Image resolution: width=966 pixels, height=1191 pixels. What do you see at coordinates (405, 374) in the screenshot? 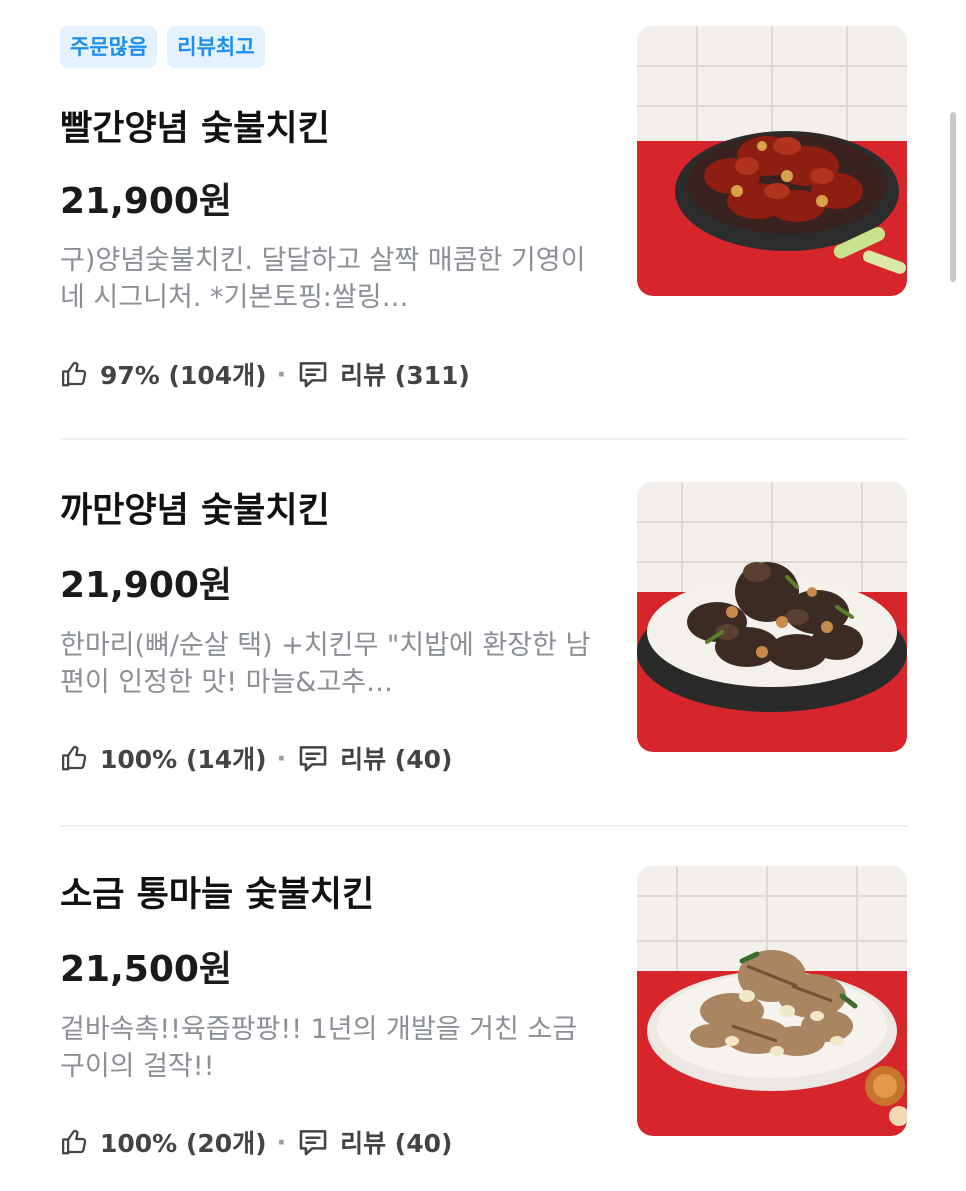
I see `review-count-text: 리뷰 (311)` at bounding box center [405, 374].